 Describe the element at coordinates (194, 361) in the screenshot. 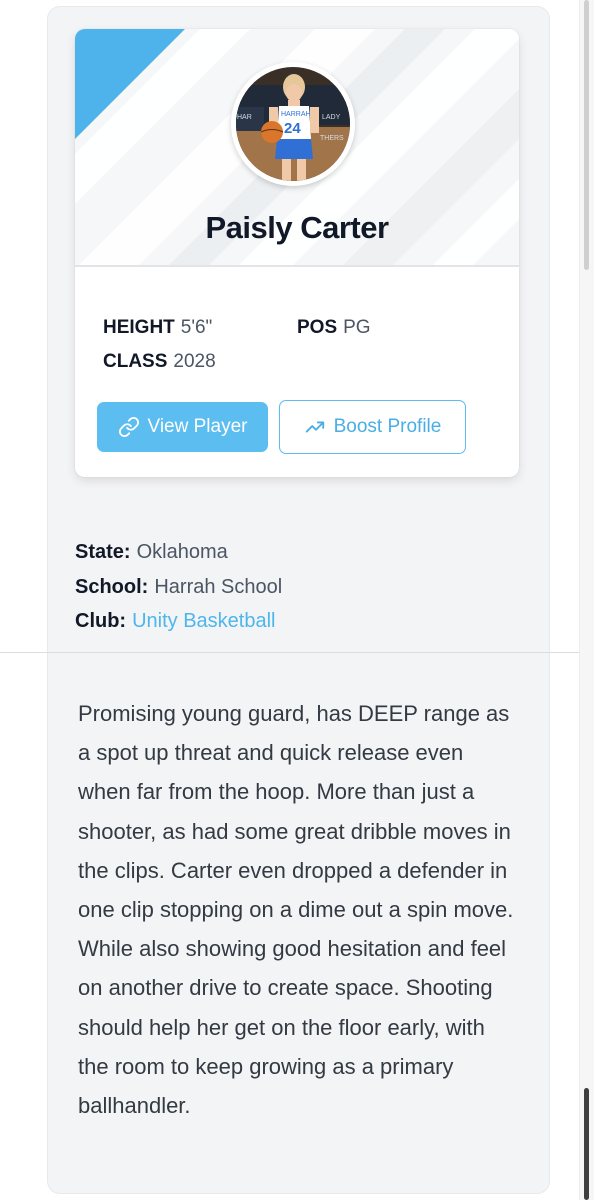

I see `class-value: 2028` at that location.